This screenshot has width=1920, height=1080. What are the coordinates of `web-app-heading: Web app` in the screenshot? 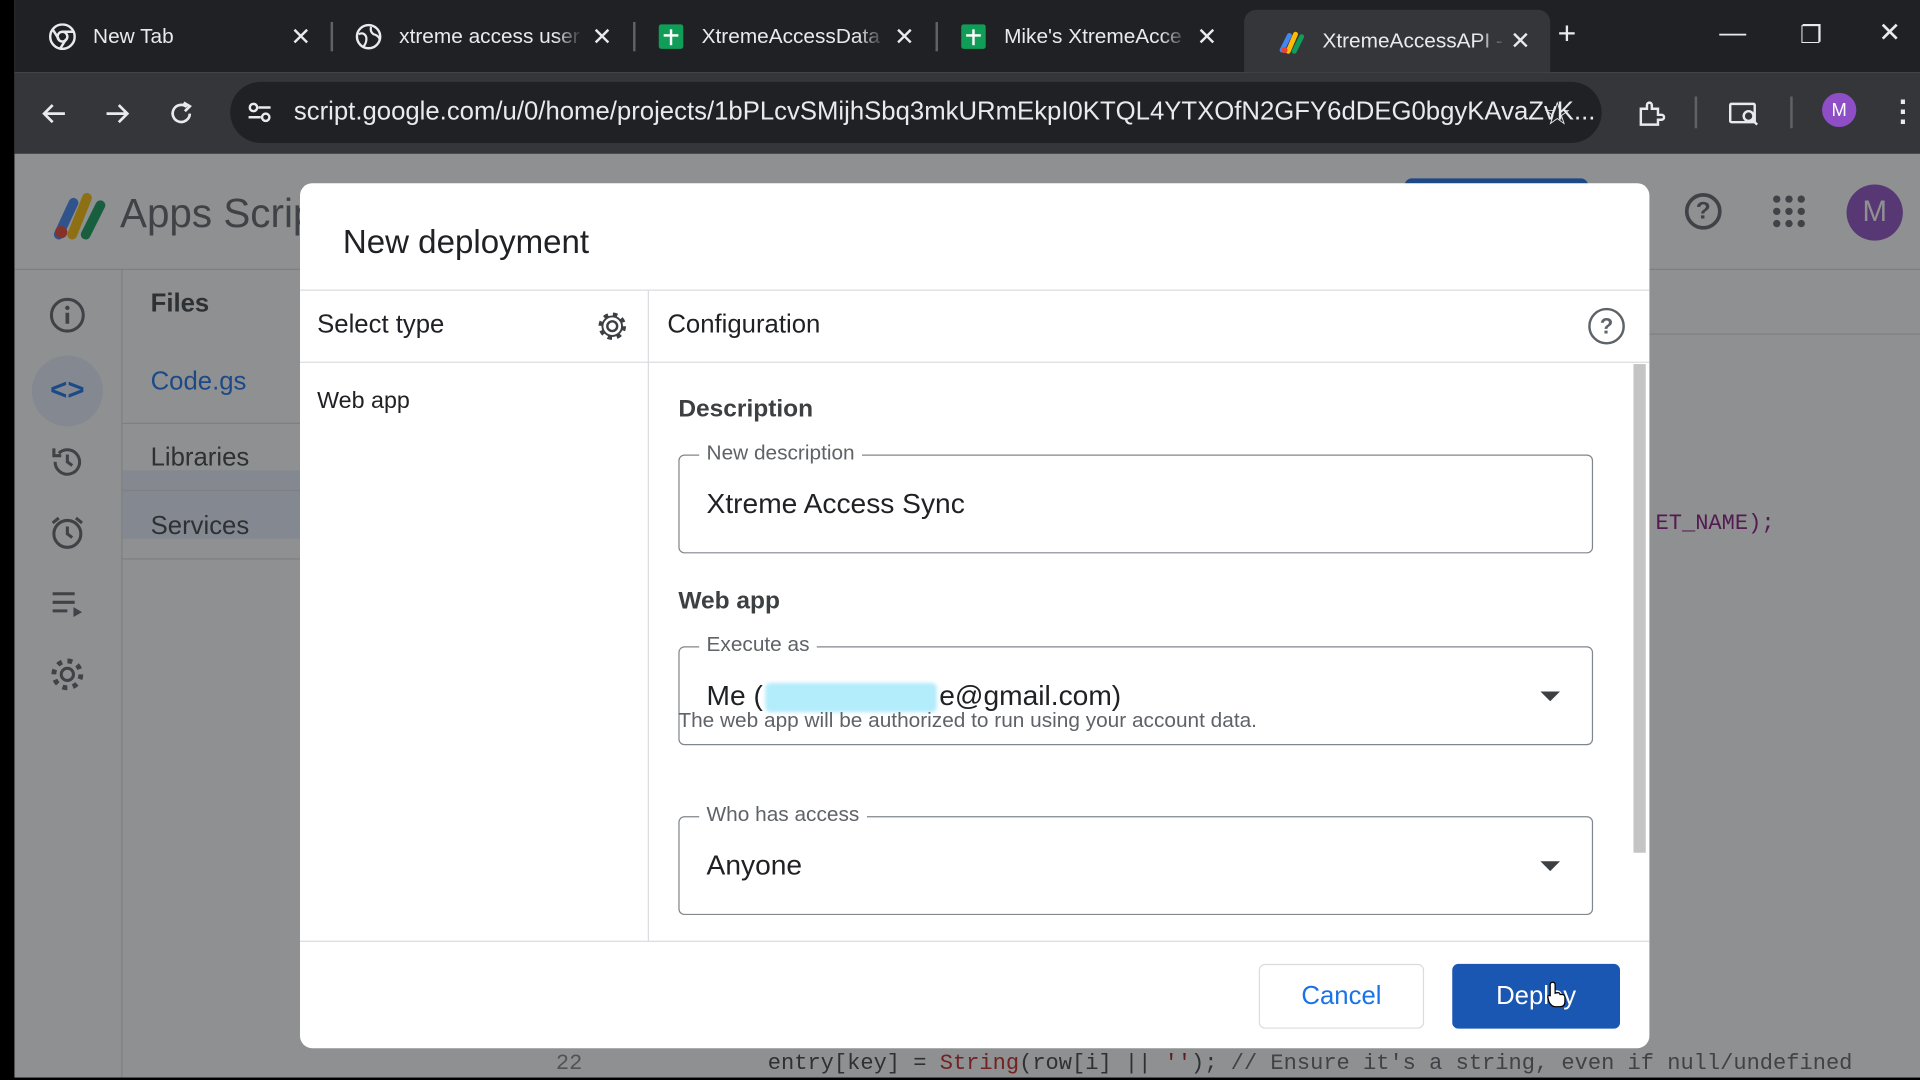 It's located at (729, 601).